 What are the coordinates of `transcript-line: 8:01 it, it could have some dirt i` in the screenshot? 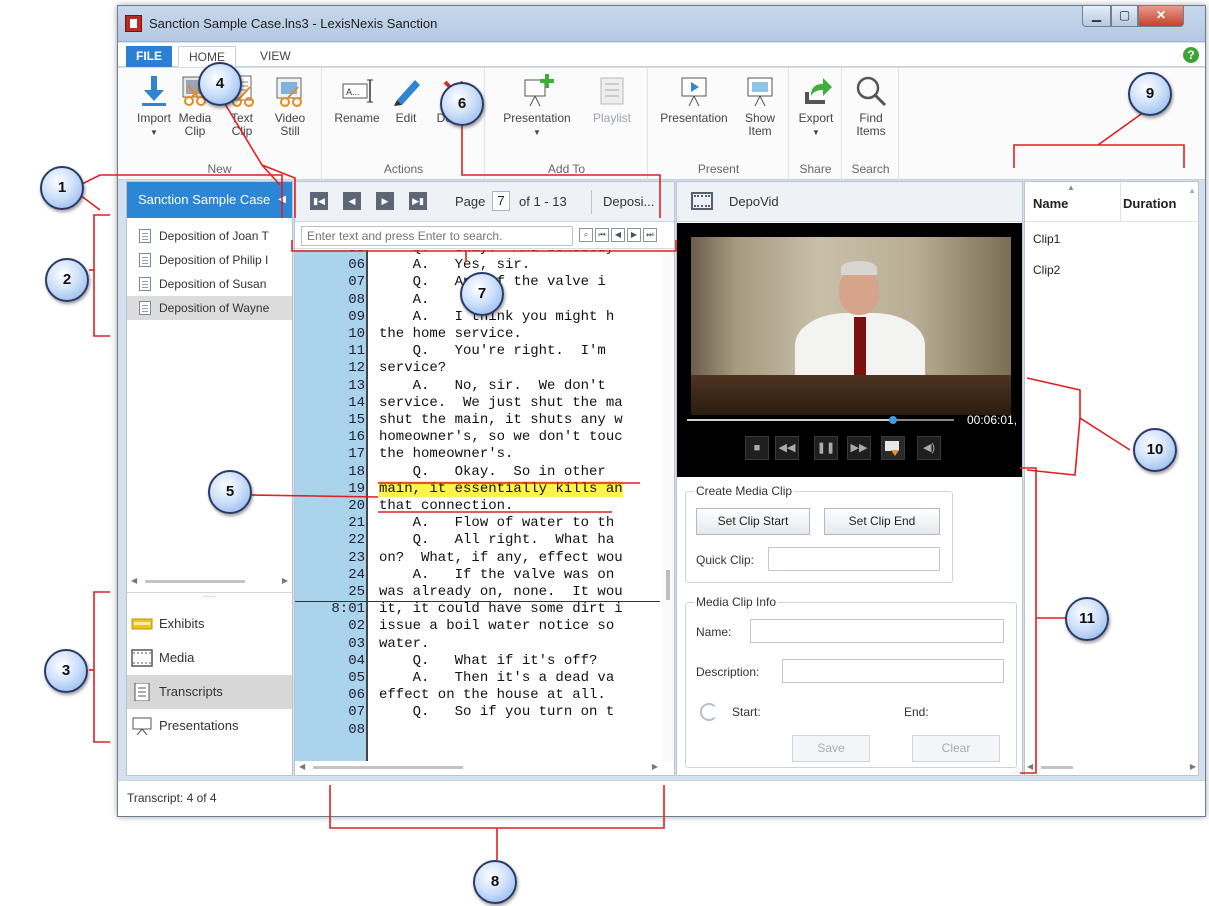 It's located at (477, 609).